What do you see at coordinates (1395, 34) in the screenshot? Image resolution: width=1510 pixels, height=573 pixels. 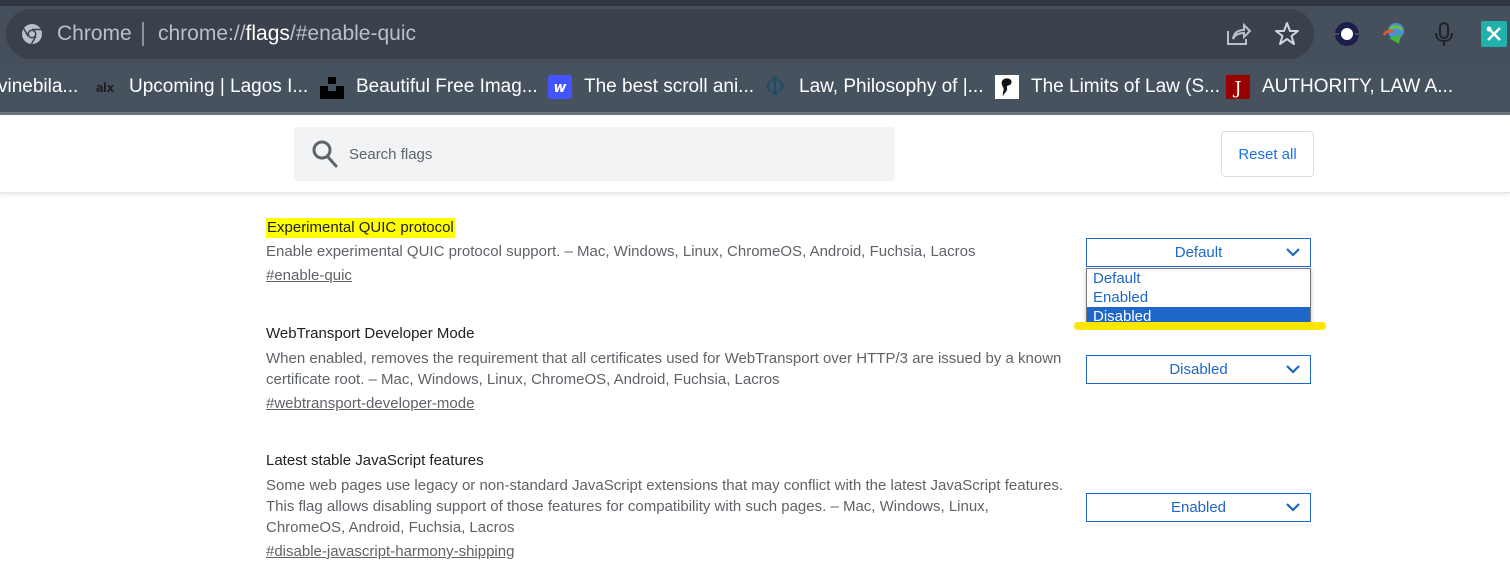 I see `download-manager-icon` at bounding box center [1395, 34].